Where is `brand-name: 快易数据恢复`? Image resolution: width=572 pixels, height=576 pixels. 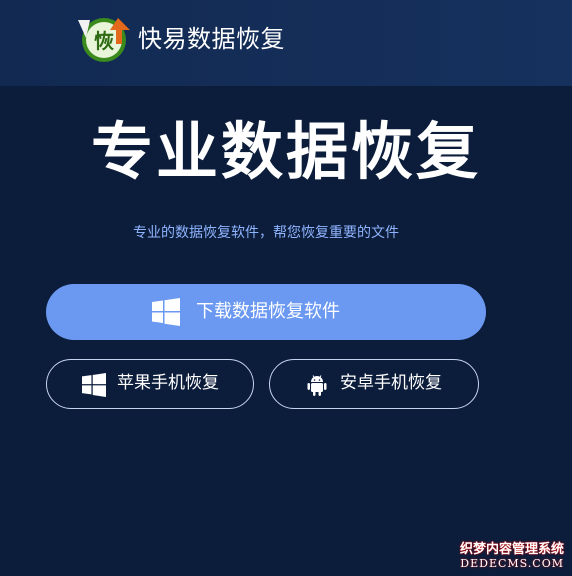 brand-name: 快易数据恢复 is located at coordinates (211, 39).